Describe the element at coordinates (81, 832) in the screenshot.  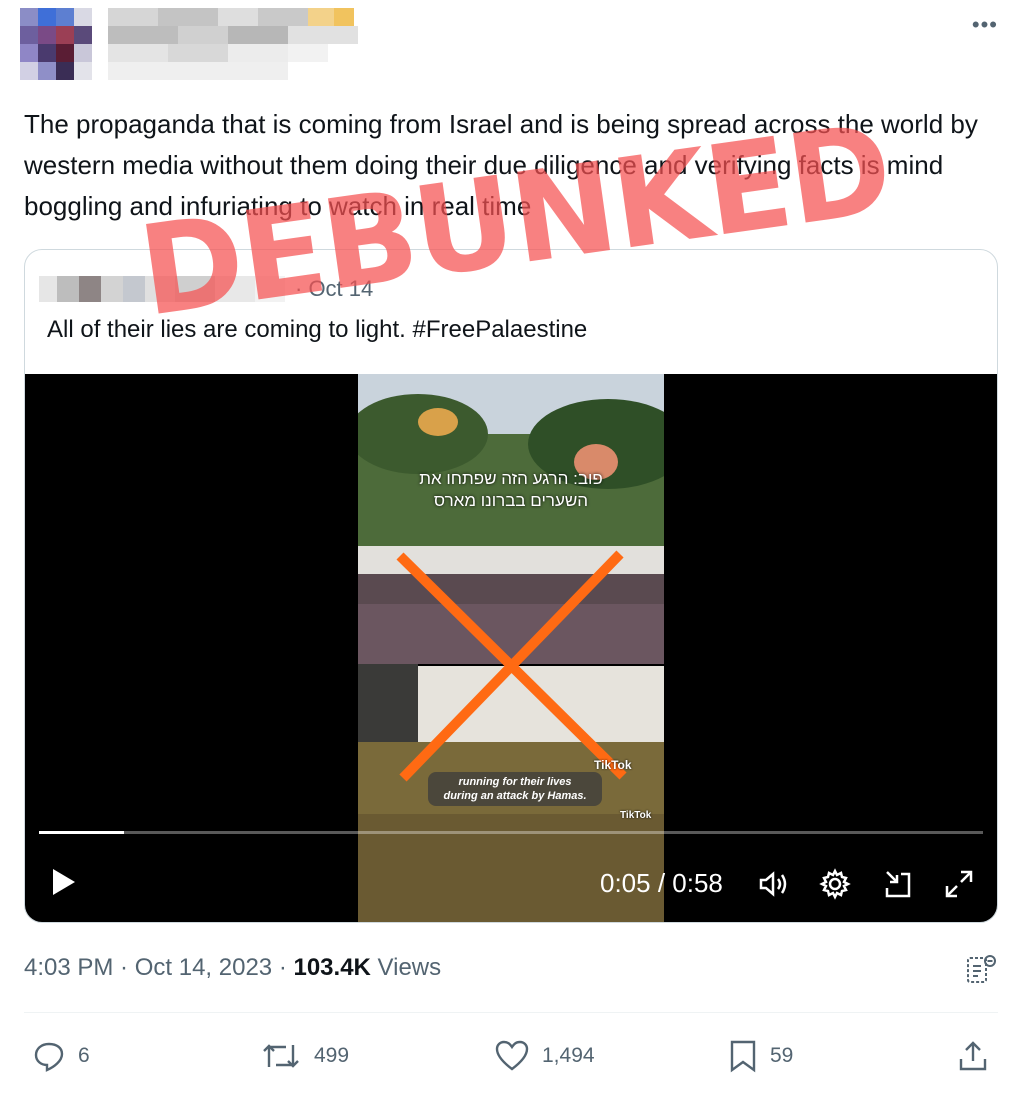
I see `video-progress-fill` at that location.